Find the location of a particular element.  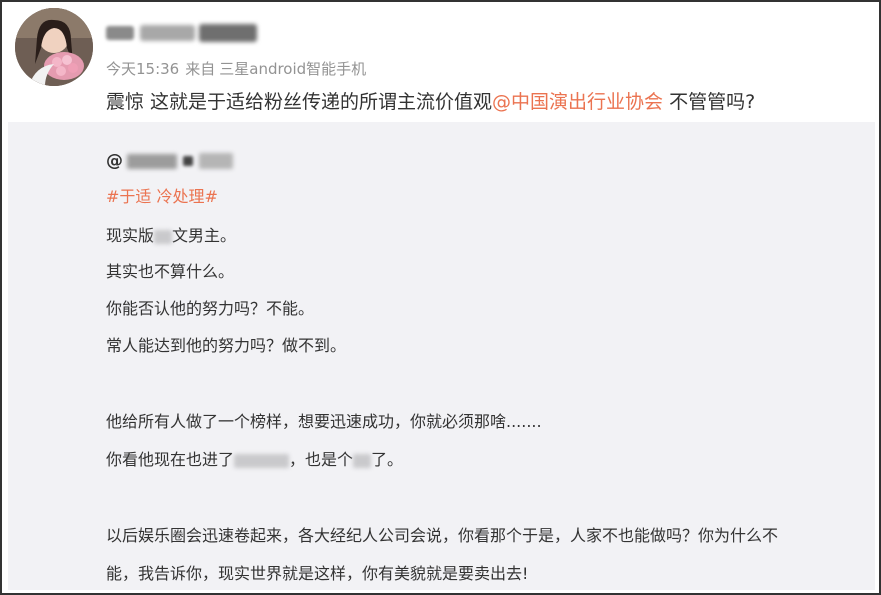

post-meta: 今天15:36 来自 三星android智能手机 is located at coordinates (236, 68).